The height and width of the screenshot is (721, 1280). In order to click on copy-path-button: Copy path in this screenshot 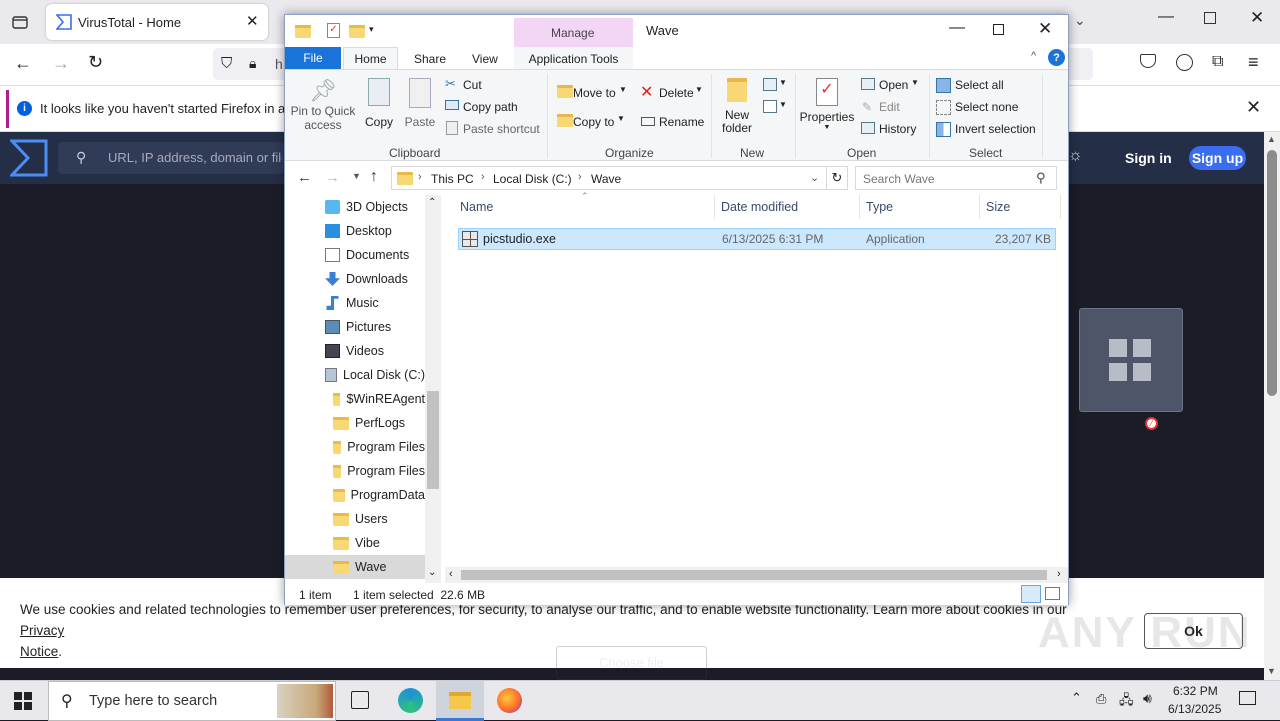, I will do `click(490, 107)`.